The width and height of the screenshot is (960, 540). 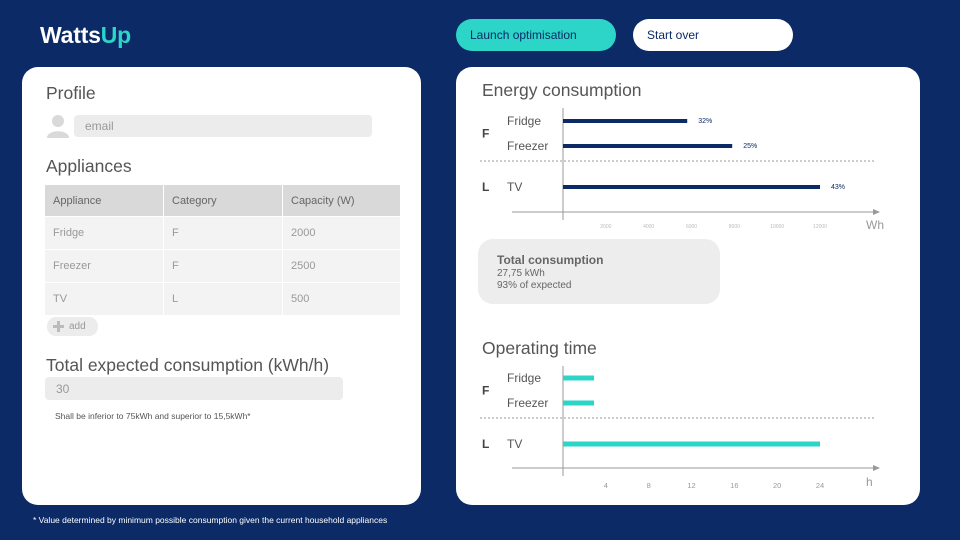 I want to click on time-category-label: TV, so click(x=514, y=444).